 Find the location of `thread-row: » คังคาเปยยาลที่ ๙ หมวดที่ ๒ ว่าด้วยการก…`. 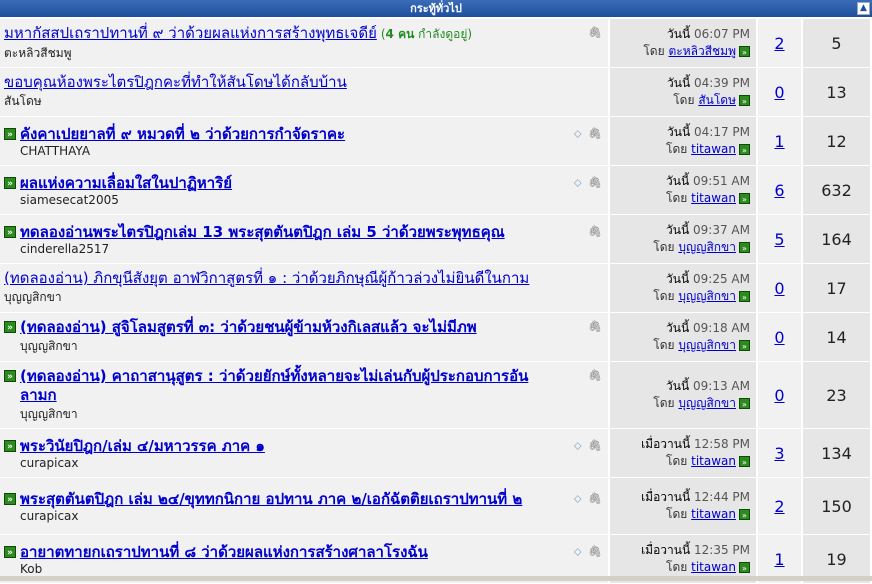

thread-row: » คังคาเปยยาลที่ ๙ หมวดที่ ๒ ว่าด้วยการก… is located at coordinates (435, 141).